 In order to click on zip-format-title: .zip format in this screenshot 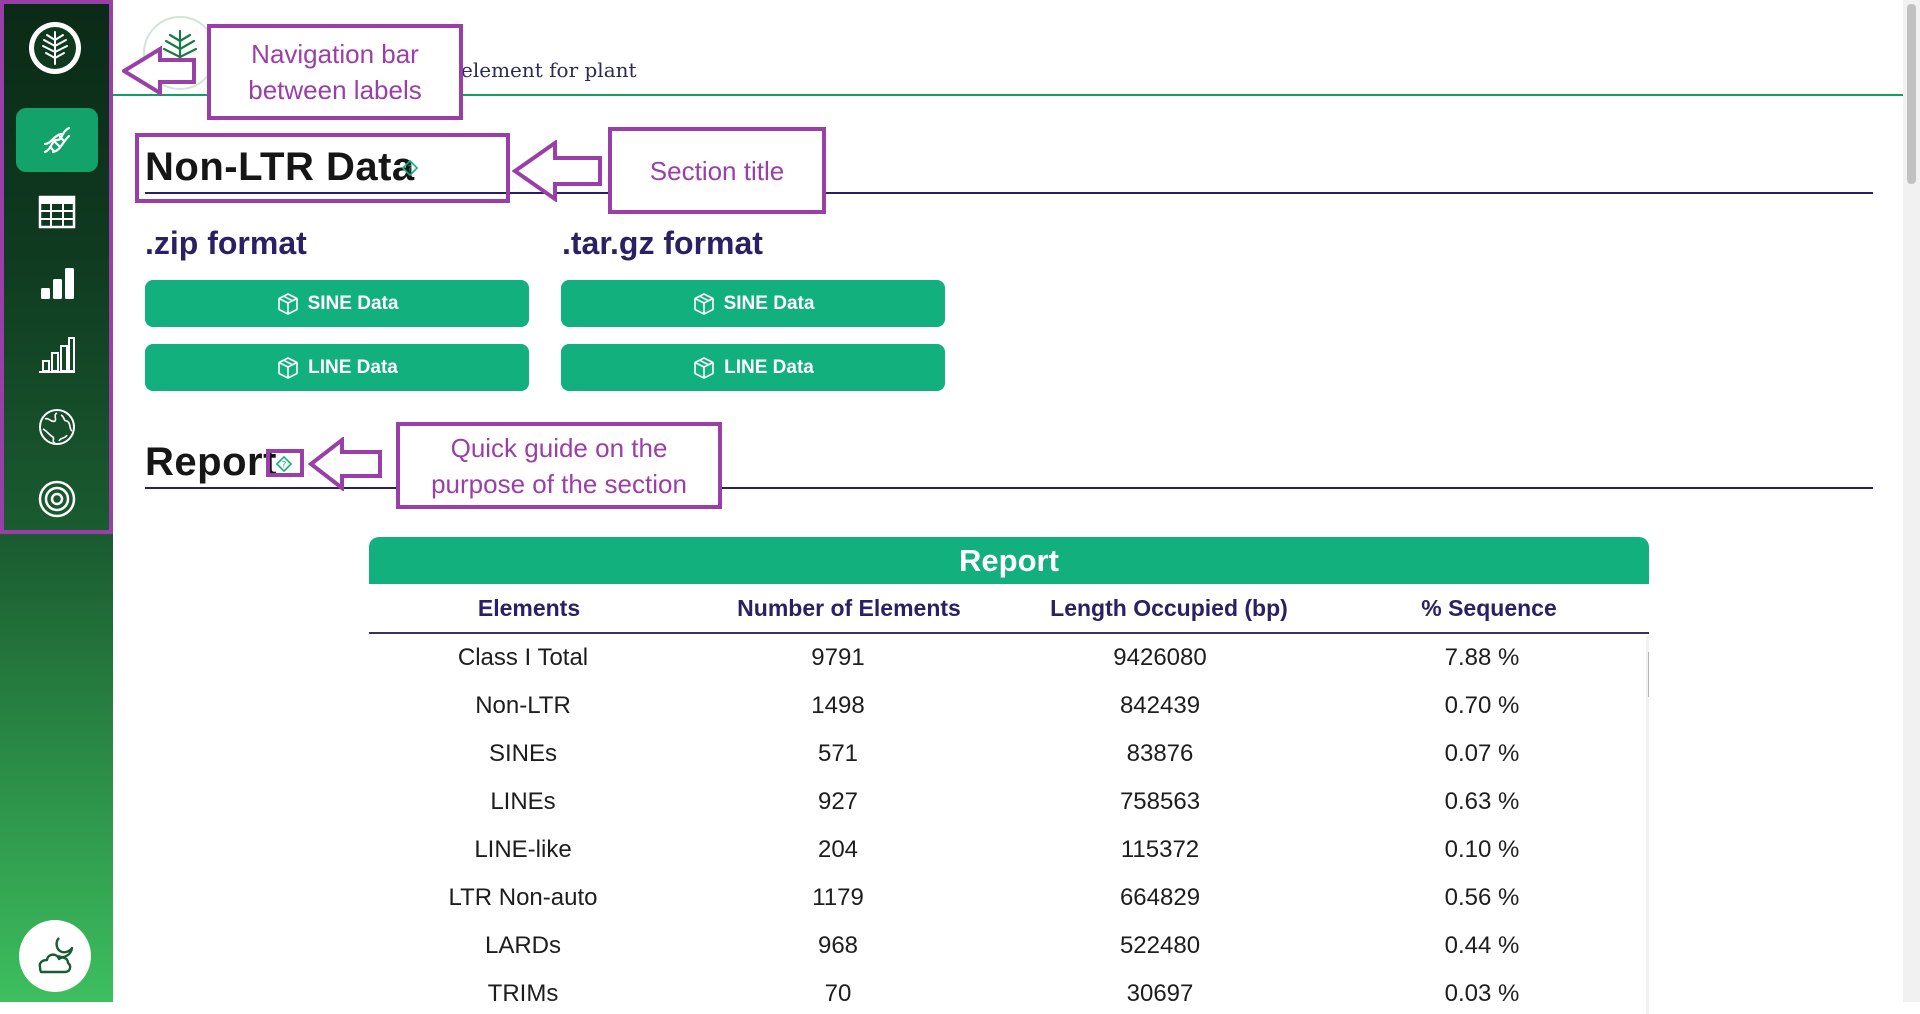, I will do `click(226, 243)`.